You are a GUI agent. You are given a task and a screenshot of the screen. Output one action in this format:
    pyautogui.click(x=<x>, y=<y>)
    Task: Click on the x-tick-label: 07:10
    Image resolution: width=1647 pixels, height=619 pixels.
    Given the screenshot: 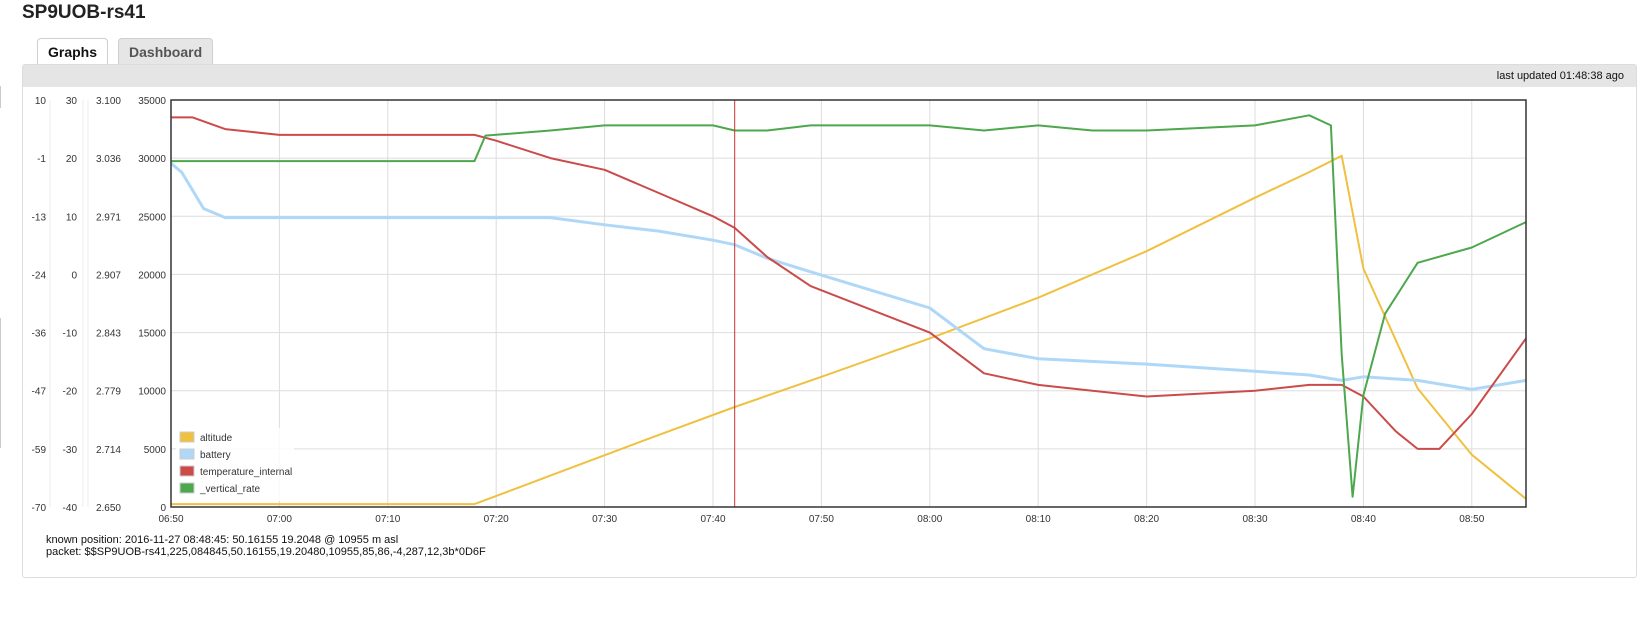 What is the action you would take?
    pyautogui.click(x=387, y=519)
    